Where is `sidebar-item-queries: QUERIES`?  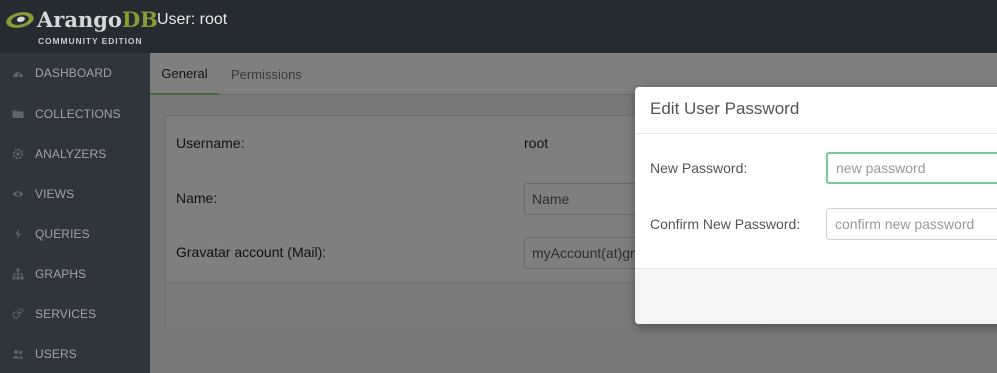 sidebar-item-queries: QUERIES is located at coordinates (75, 234).